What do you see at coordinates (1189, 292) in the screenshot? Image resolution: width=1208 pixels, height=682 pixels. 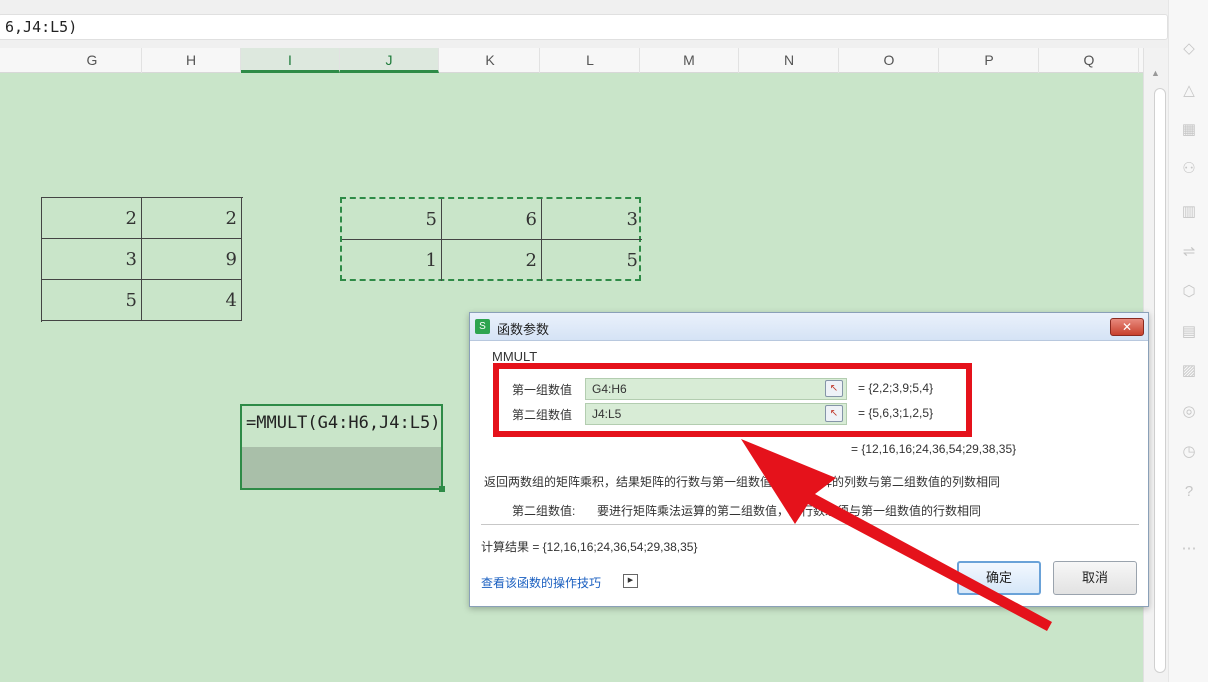 I see `transform-icon: ⬡` at bounding box center [1189, 292].